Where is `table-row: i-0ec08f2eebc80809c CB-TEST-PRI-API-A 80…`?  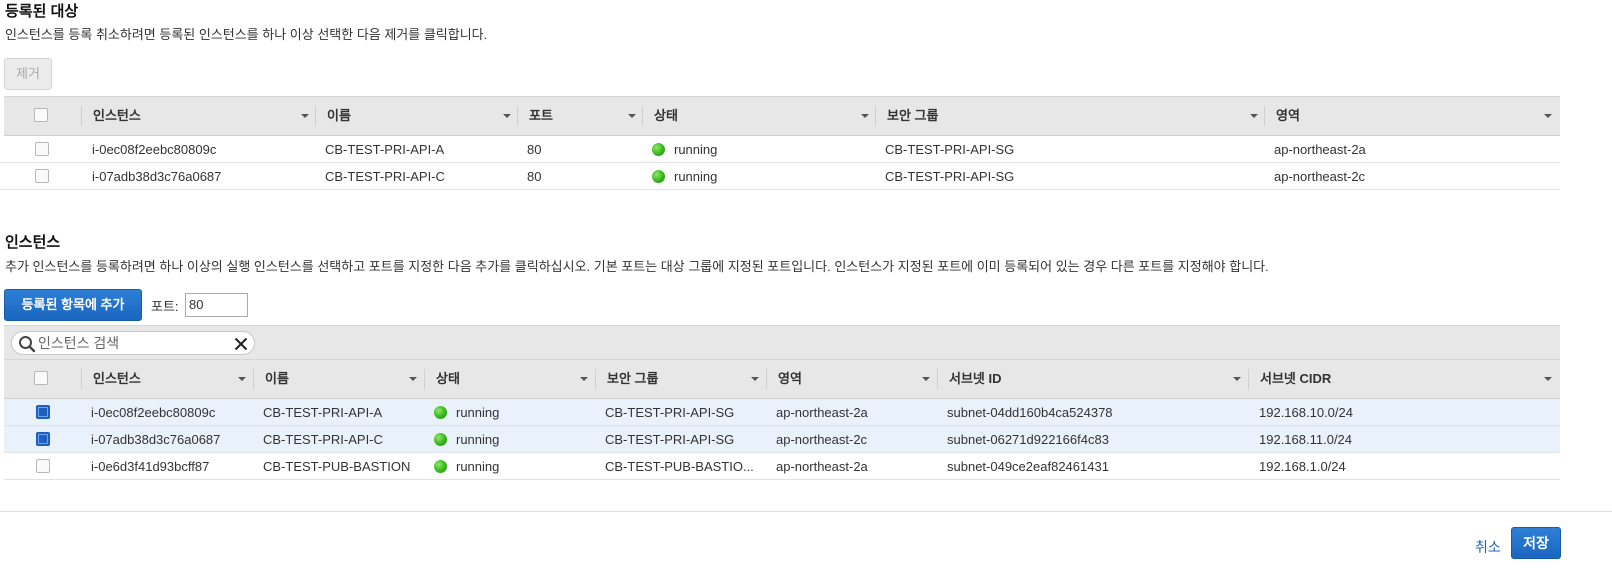 table-row: i-0ec08f2eebc80809c CB-TEST-PRI-API-A 80… is located at coordinates (780, 149).